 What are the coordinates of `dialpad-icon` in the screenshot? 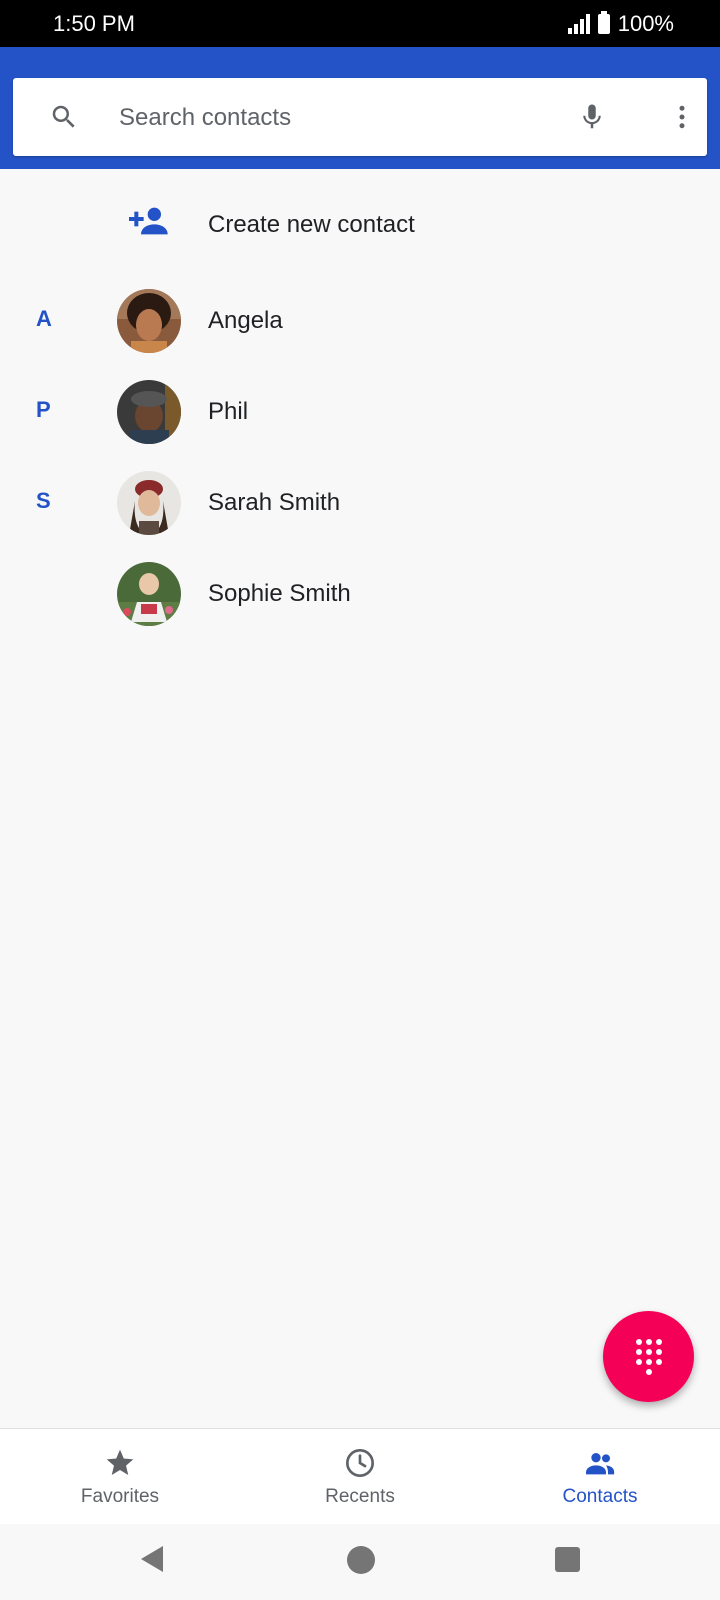 It's located at (649, 1357).